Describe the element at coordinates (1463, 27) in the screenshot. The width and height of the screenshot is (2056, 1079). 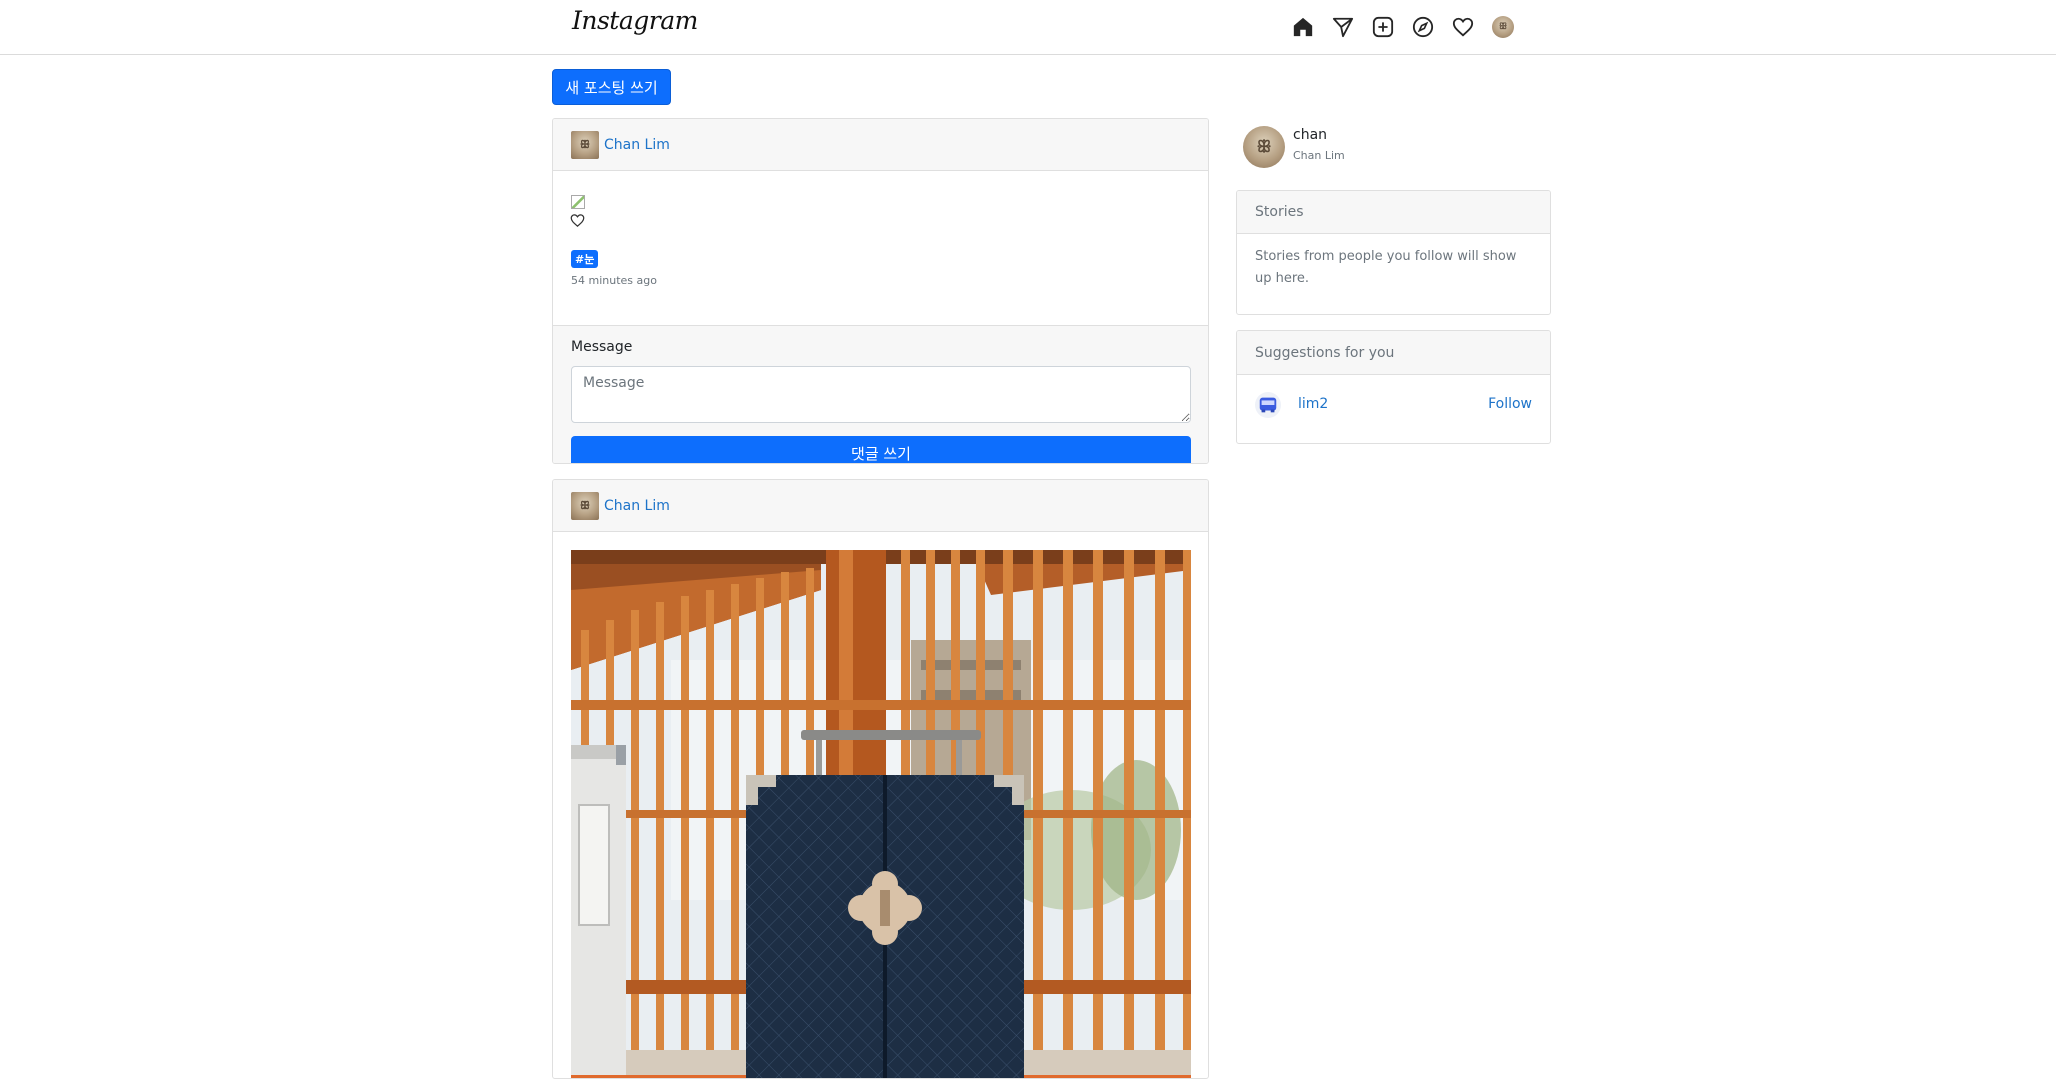
I see `activity-icon` at that location.